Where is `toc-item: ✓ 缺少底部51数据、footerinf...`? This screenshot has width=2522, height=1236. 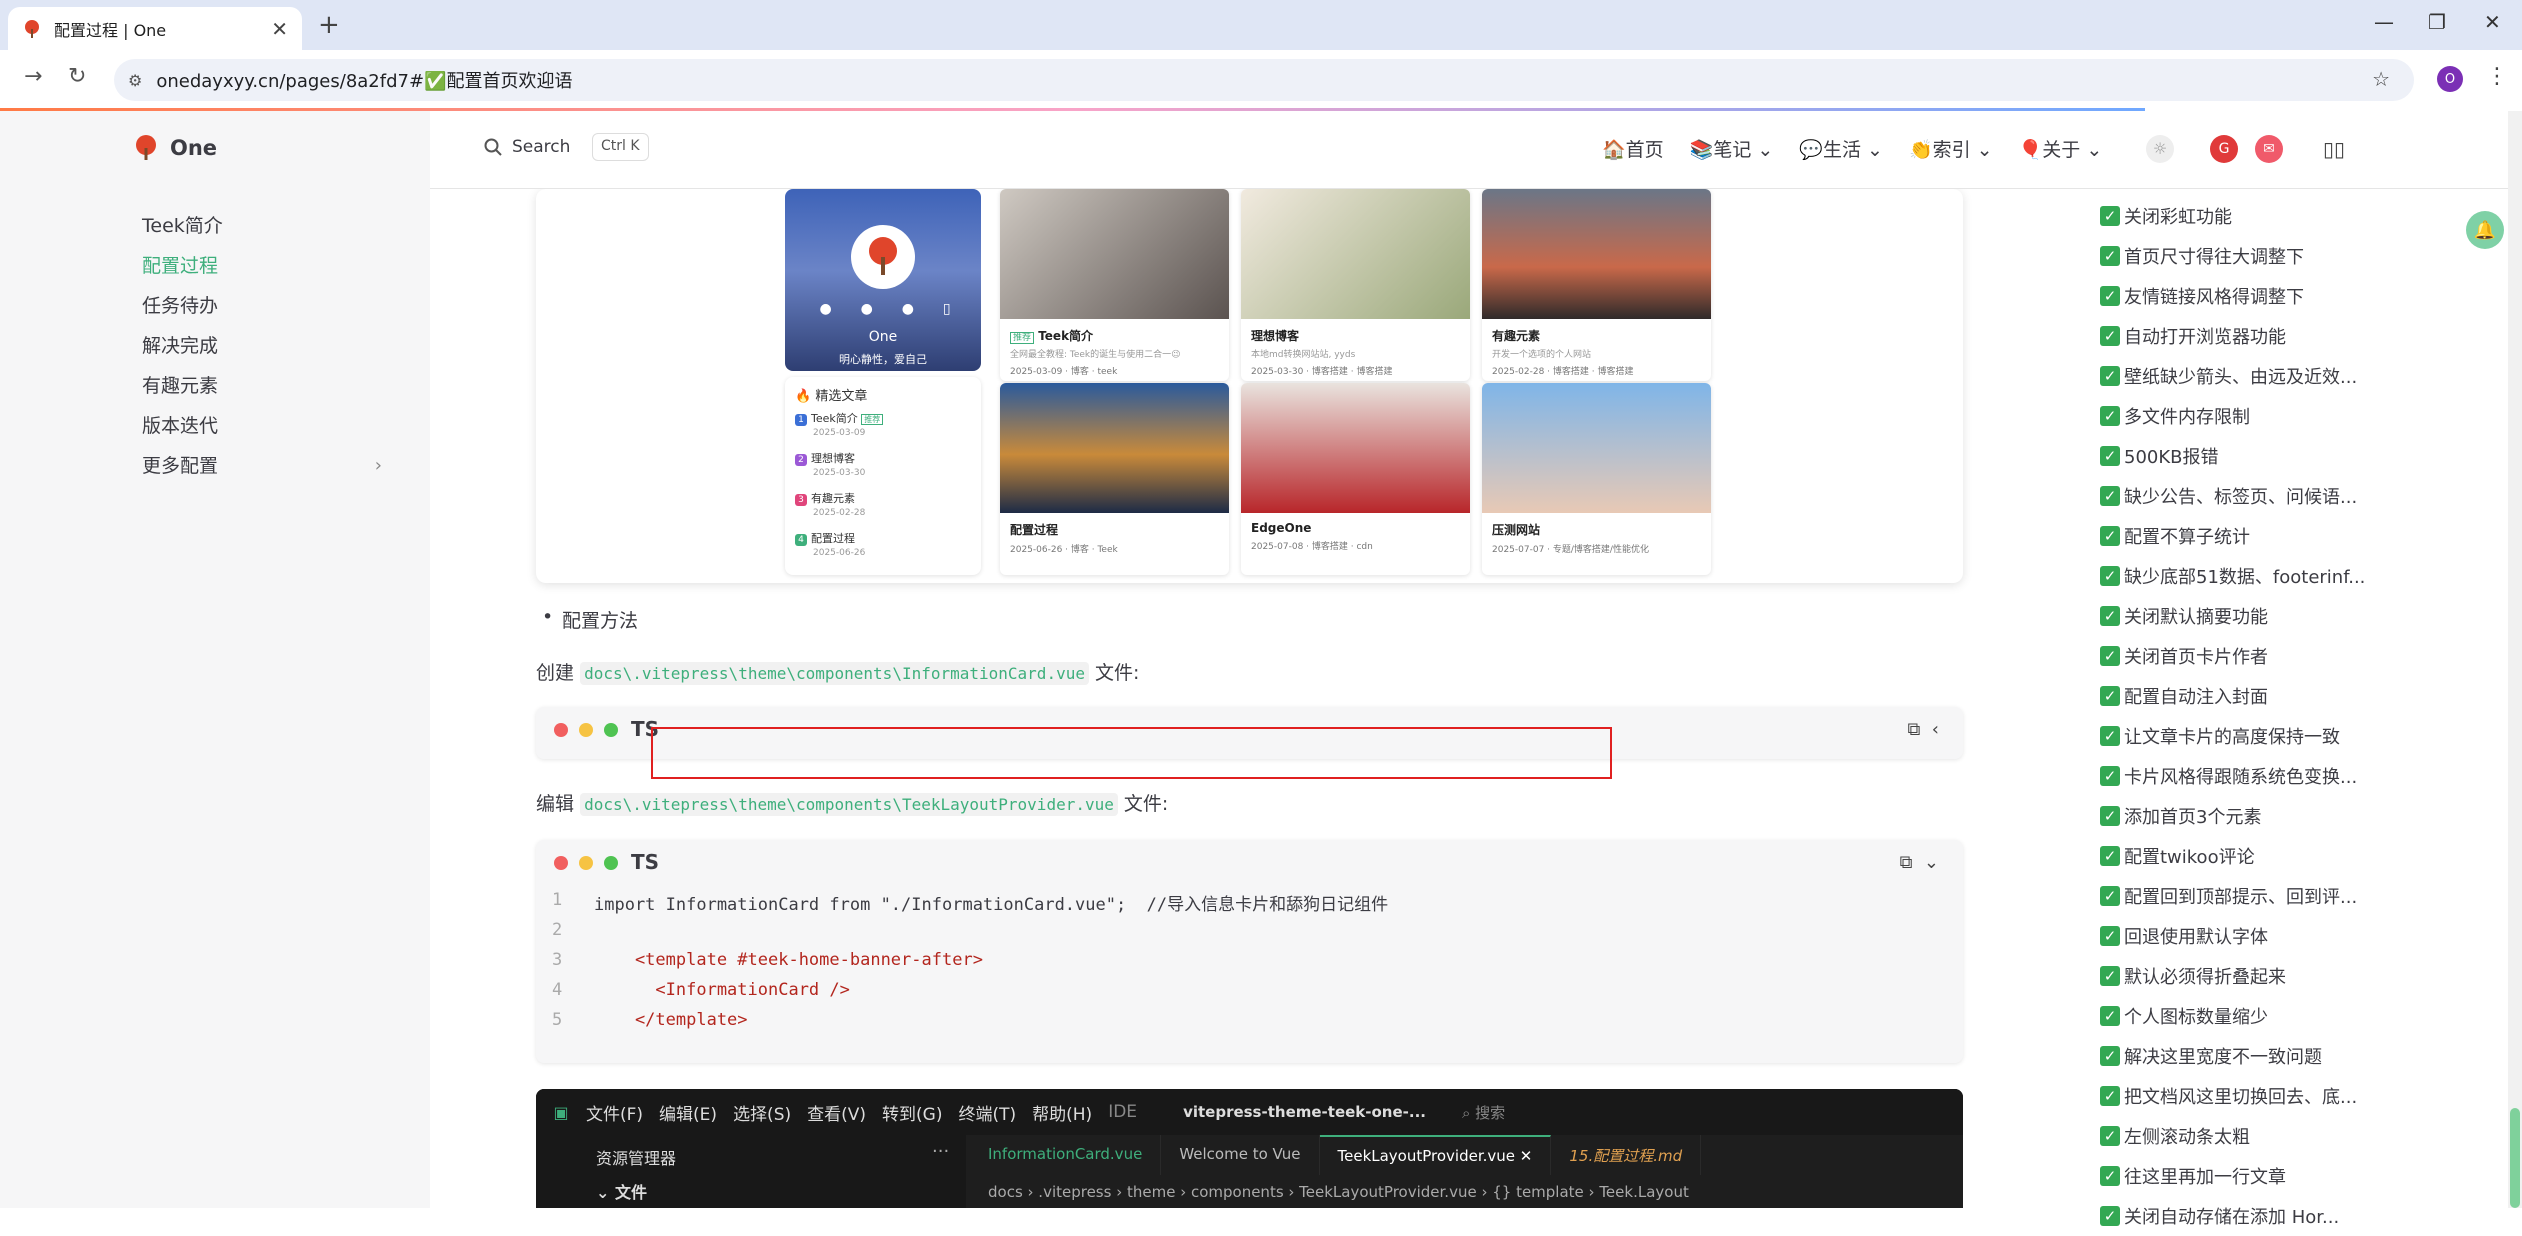 toc-item: ✓ 缺少底部51数据、footerinf... is located at coordinates (2250, 576).